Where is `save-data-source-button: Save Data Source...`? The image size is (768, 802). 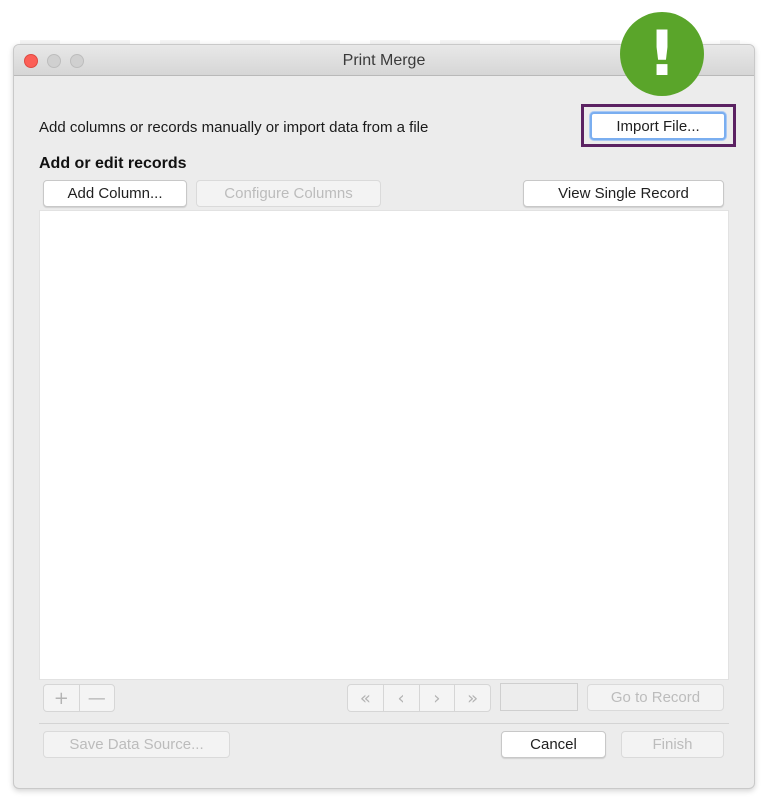 save-data-source-button: Save Data Source... is located at coordinates (136, 744).